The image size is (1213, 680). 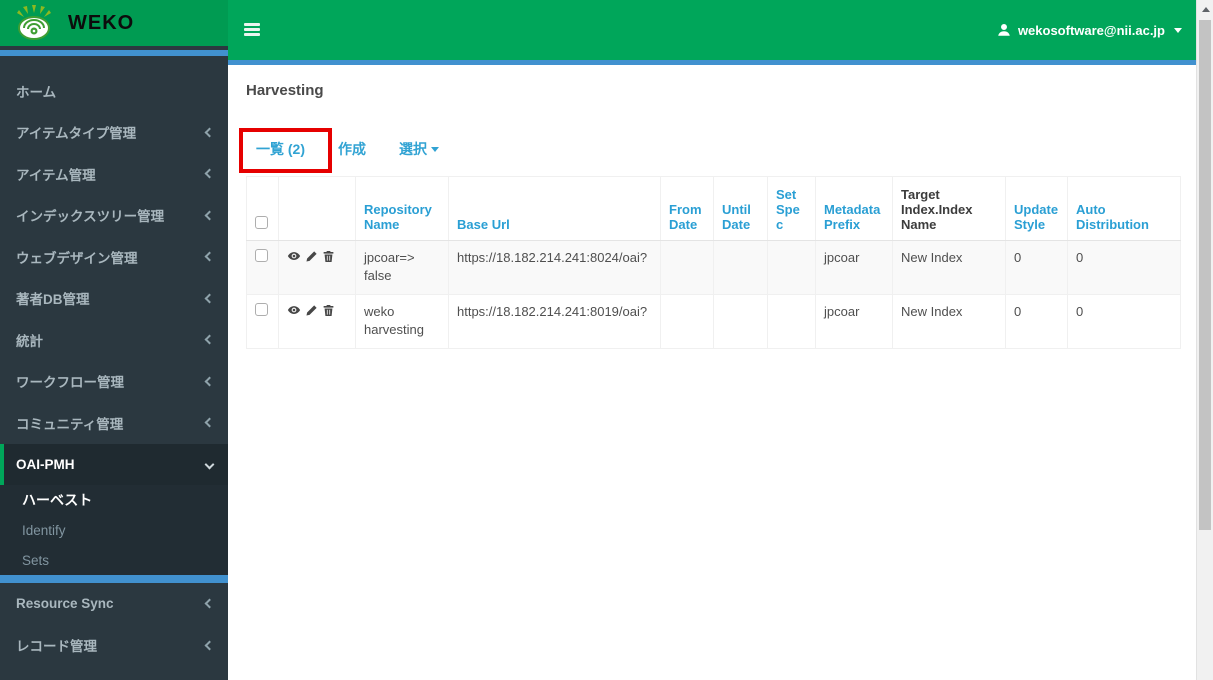 What do you see at coordinates (398, 217) in the screenshot?
I see `sort-repository-name-link: Repository Name` at bounding box center [398, 217].